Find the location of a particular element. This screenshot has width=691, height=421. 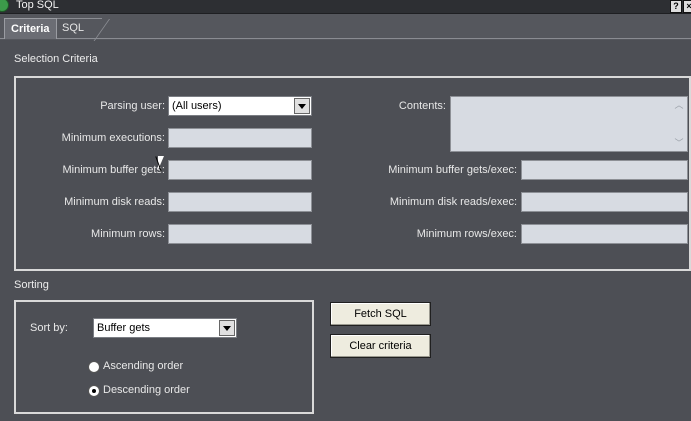

tab-sql: SQL is located at coordinates (73, 28).